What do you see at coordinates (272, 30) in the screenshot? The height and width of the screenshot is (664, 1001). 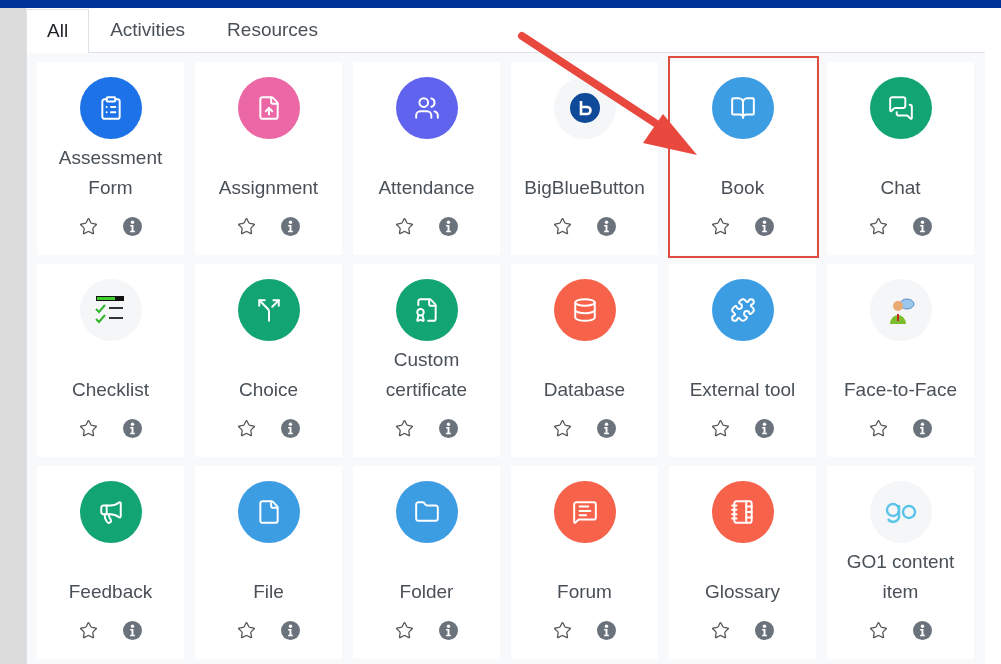 I see `tab: Resources` at bounding box center [272, 30].